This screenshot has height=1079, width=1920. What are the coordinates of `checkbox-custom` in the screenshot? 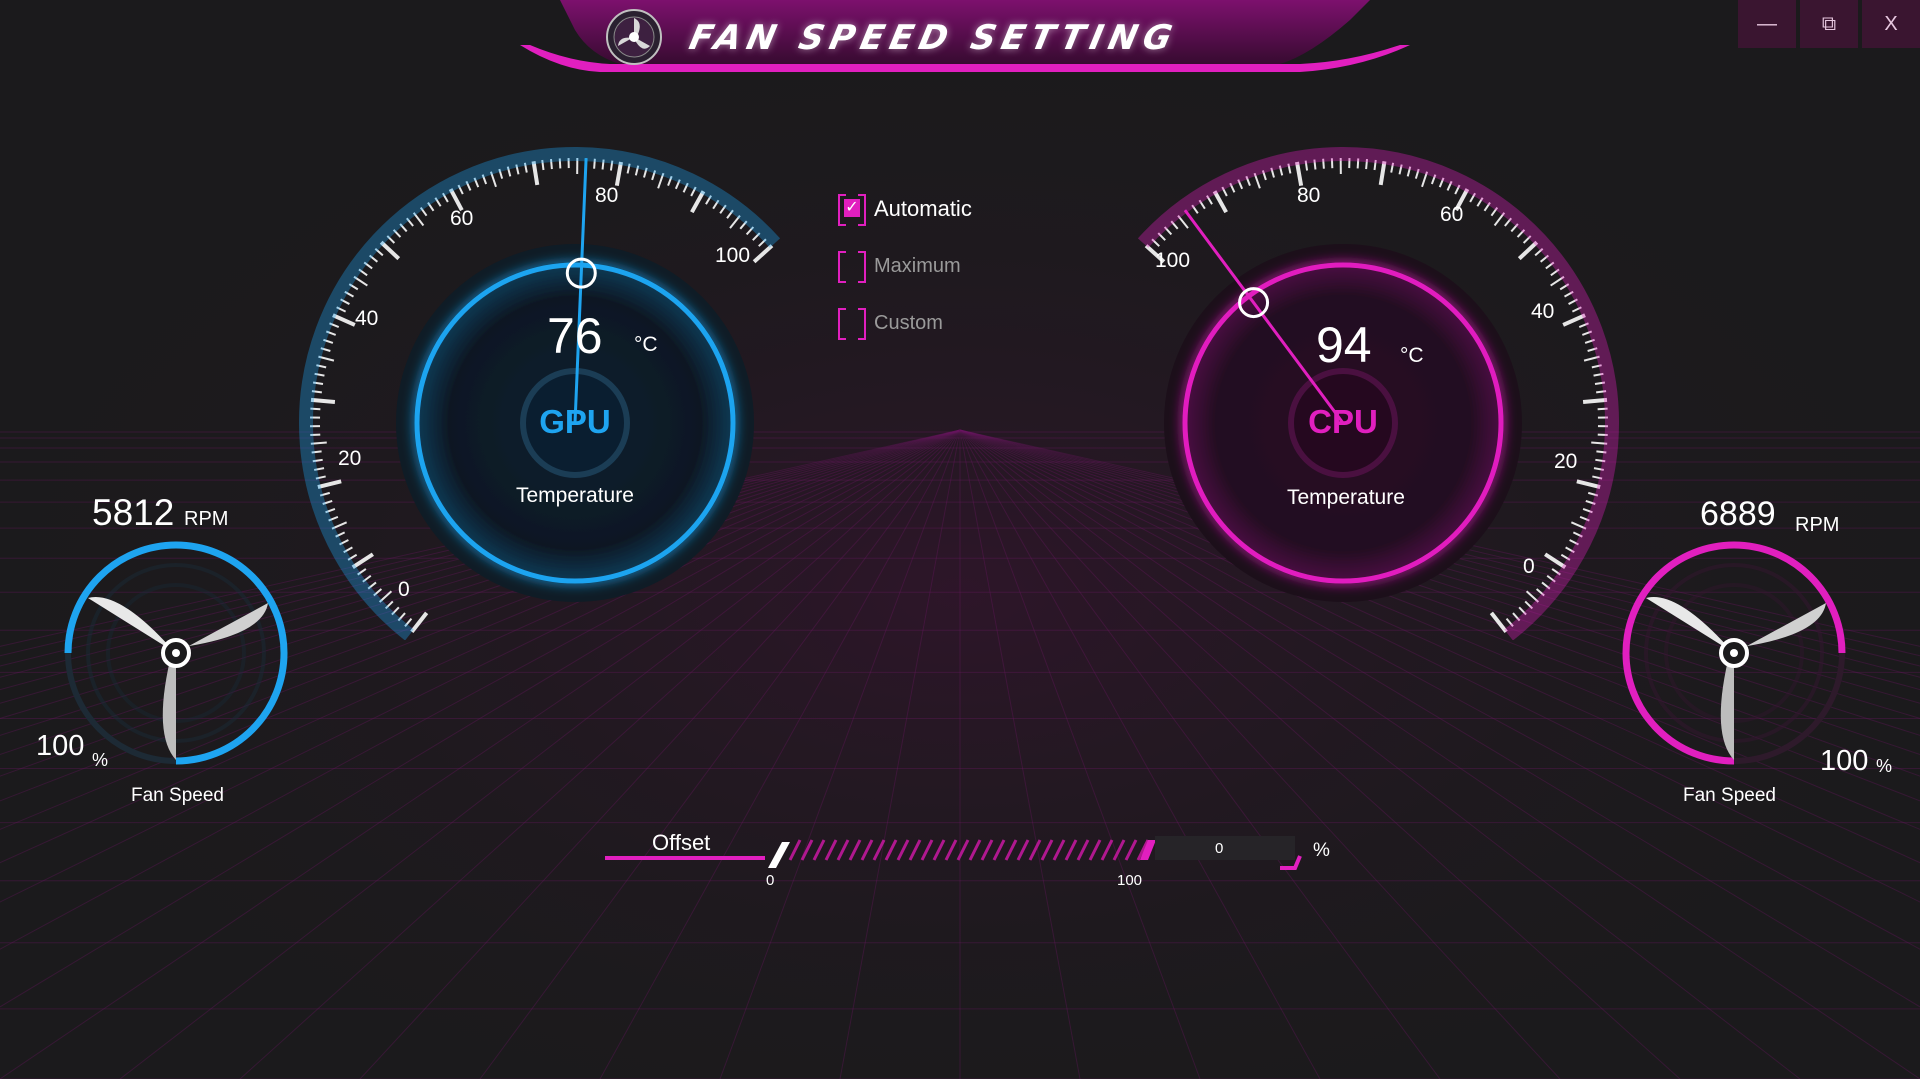 It's located at (852, 324).